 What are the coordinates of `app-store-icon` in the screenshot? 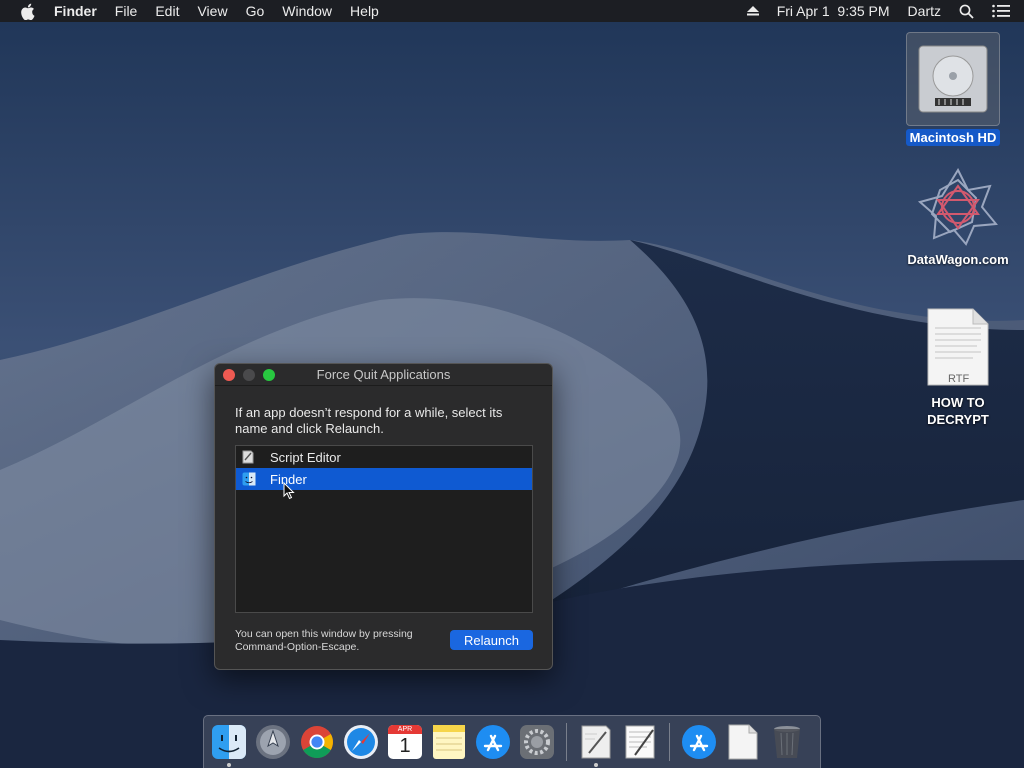 It's located at (493, 742).